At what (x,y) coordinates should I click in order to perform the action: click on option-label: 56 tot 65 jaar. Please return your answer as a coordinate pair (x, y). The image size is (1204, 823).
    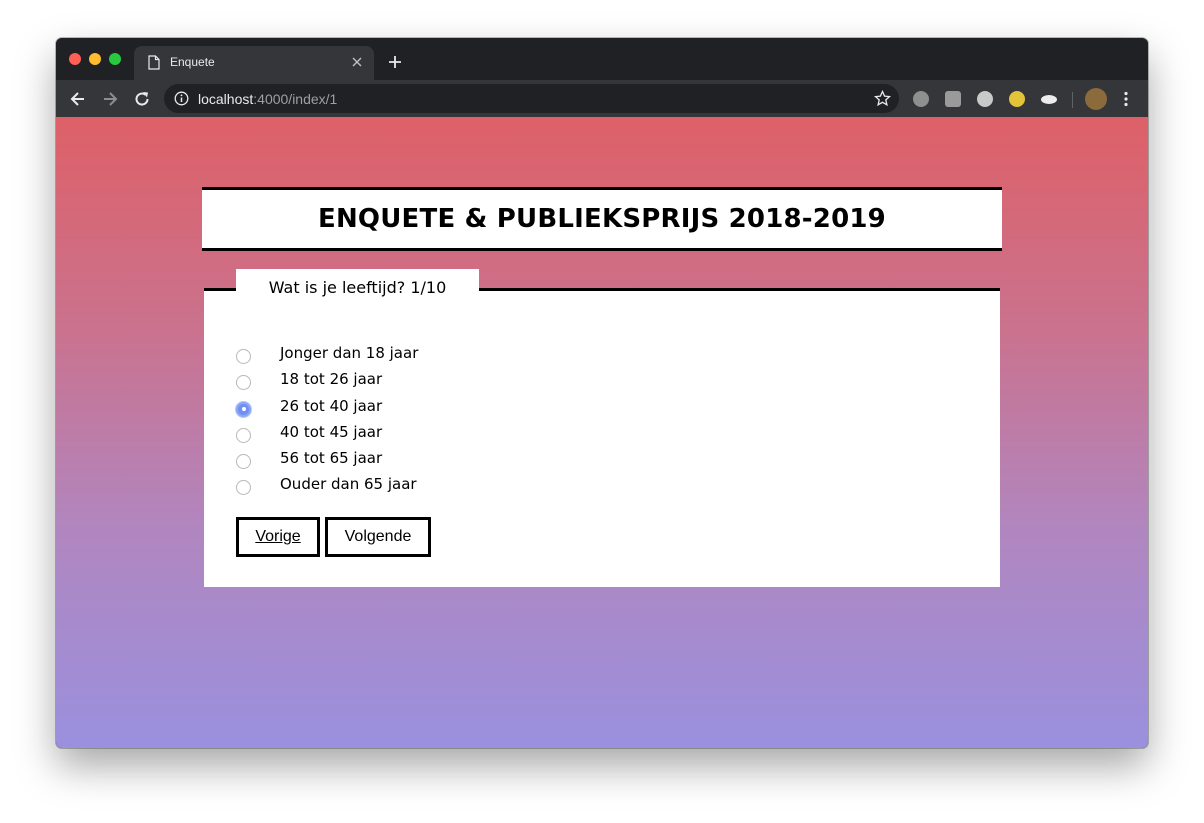
    Looking at the image, I should click on (331, 458).